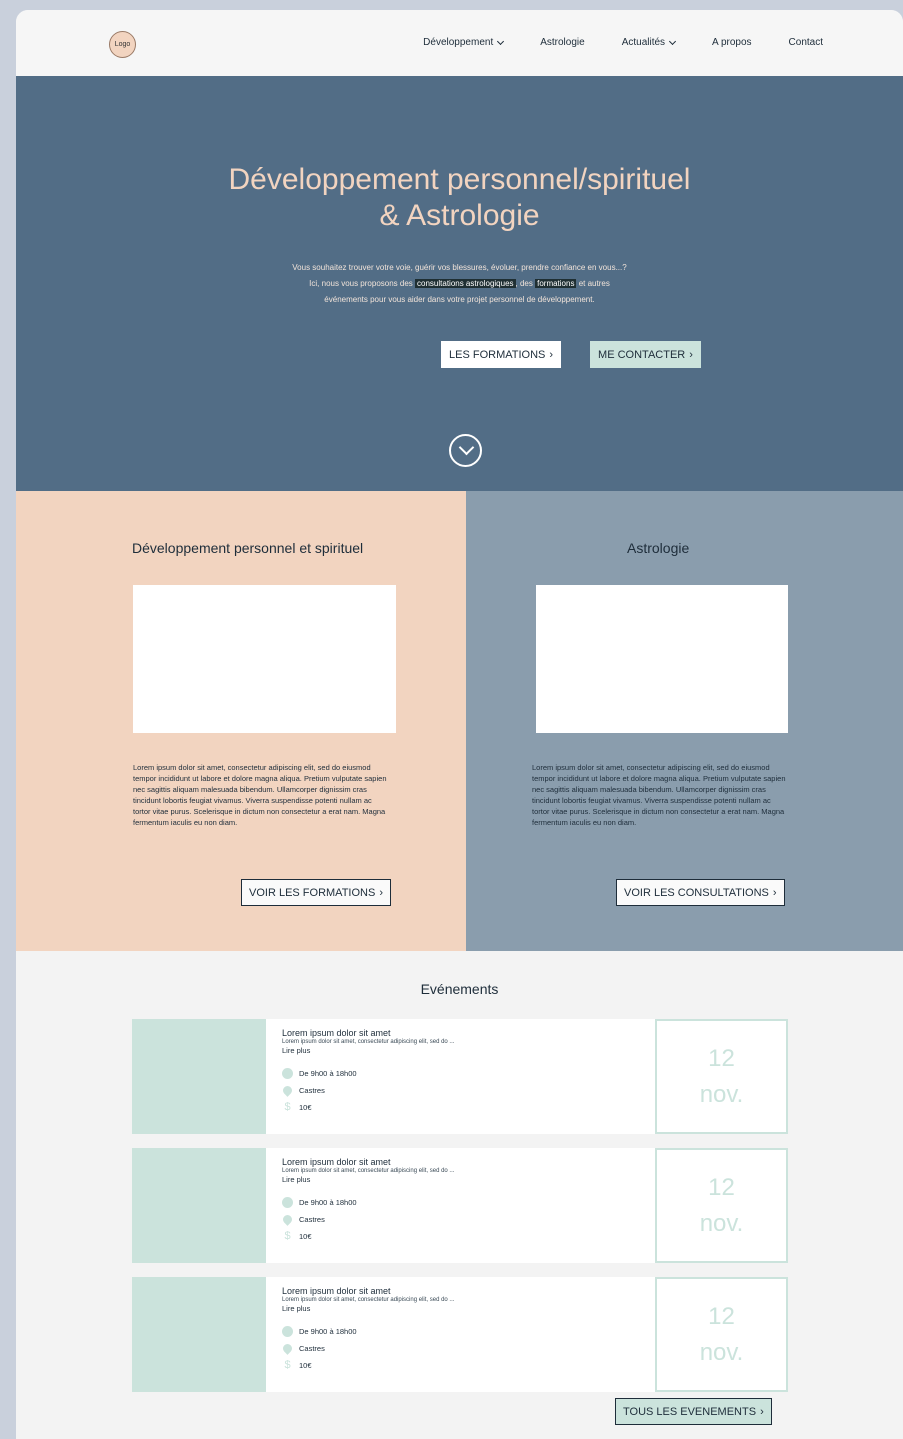  I want to click on hero-intro-text: Ici, nous vous proposons des, so click(362, 283).